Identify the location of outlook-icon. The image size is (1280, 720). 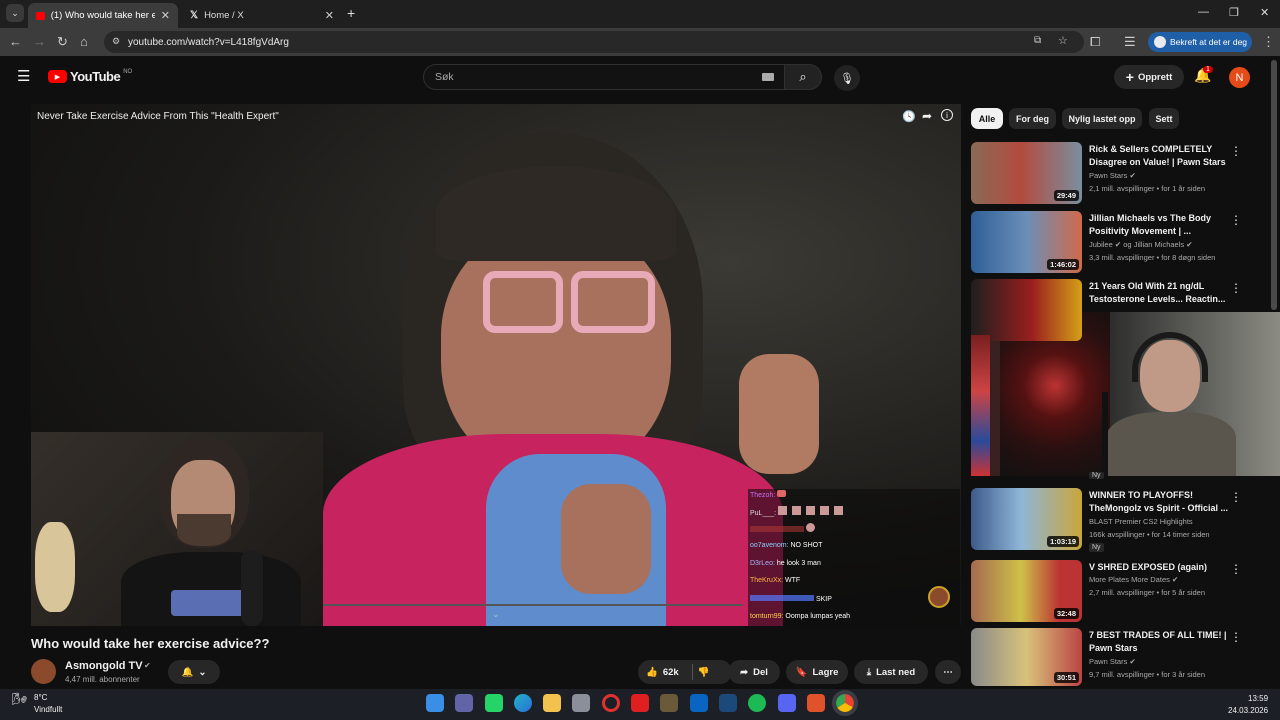
(699, 703).